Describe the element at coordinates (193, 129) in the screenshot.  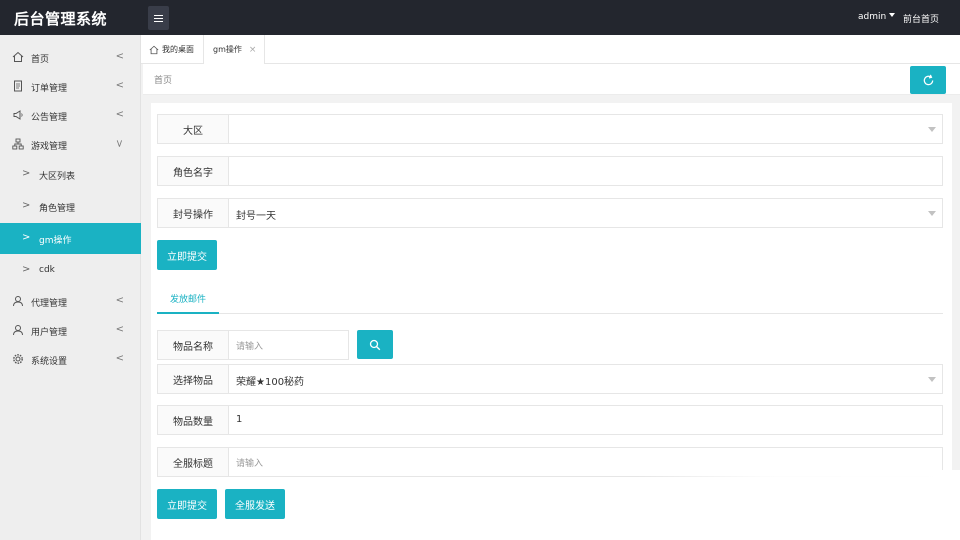
I see `region-label: 大区` at that location.